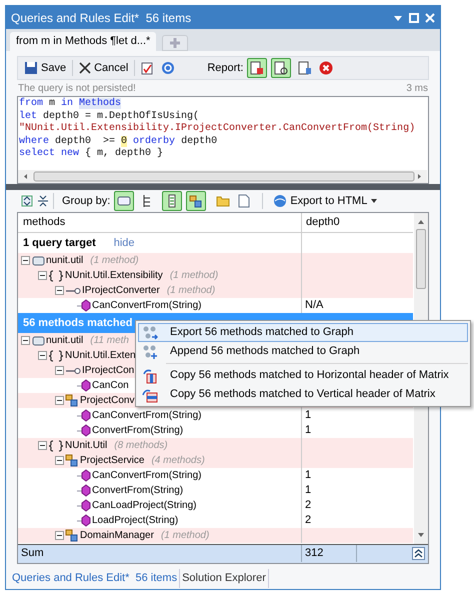 Image resolution: width=474 pixels, height=595 pixels. I want to click on depth-value: N/A, so click(314, 306).